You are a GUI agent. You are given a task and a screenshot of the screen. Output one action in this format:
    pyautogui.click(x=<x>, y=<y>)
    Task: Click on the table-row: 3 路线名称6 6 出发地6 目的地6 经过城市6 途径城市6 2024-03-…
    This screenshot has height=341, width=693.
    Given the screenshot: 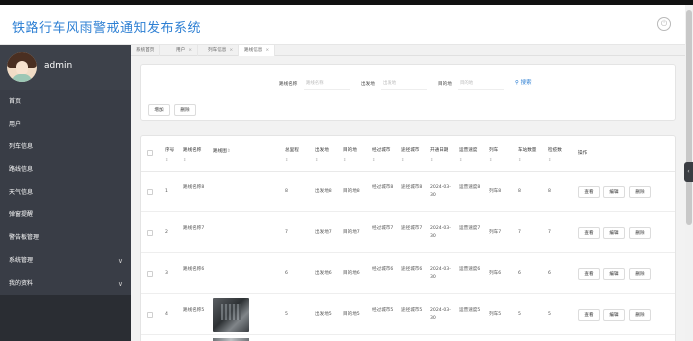 What is the action you would take?
    pyautogui.click(x=408, y=274)
    